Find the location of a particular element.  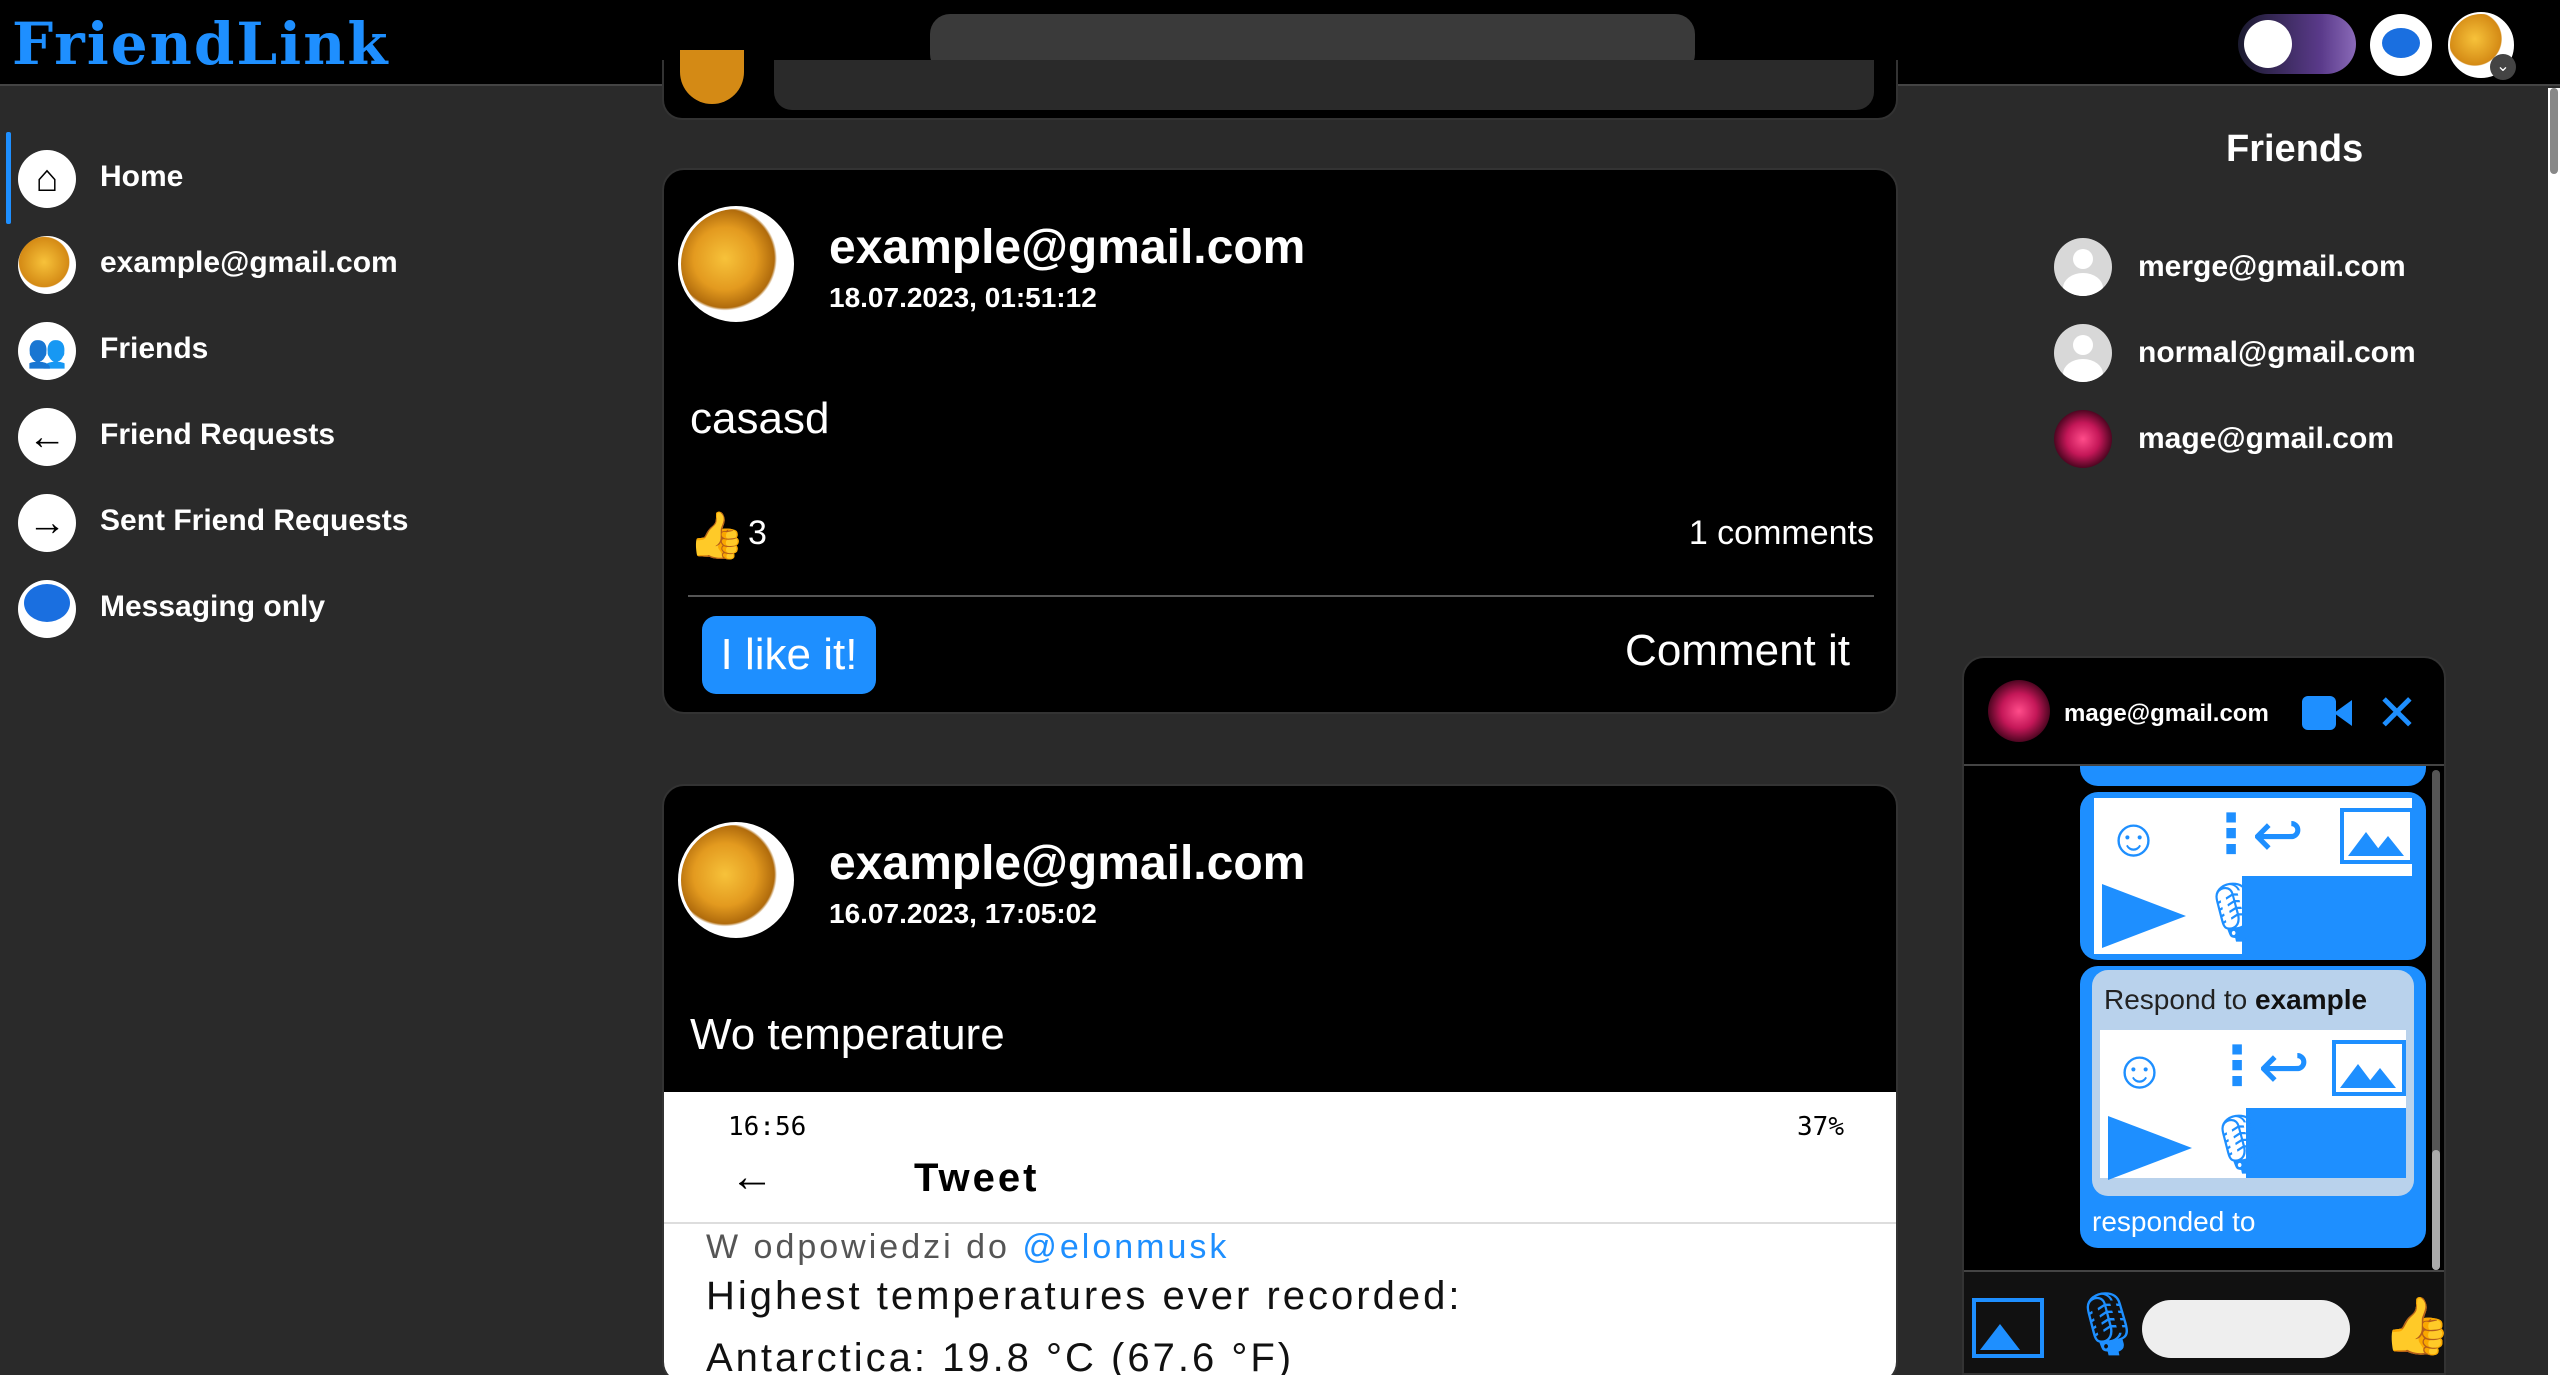

sidebar-item-friends: 👥 Friends is located at coordinates (300, 350).